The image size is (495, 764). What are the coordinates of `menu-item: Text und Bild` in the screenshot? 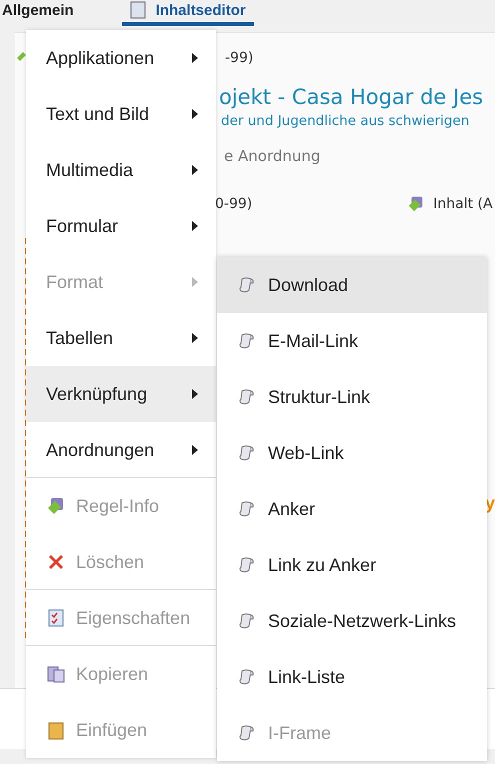 It's located at (121, 114).